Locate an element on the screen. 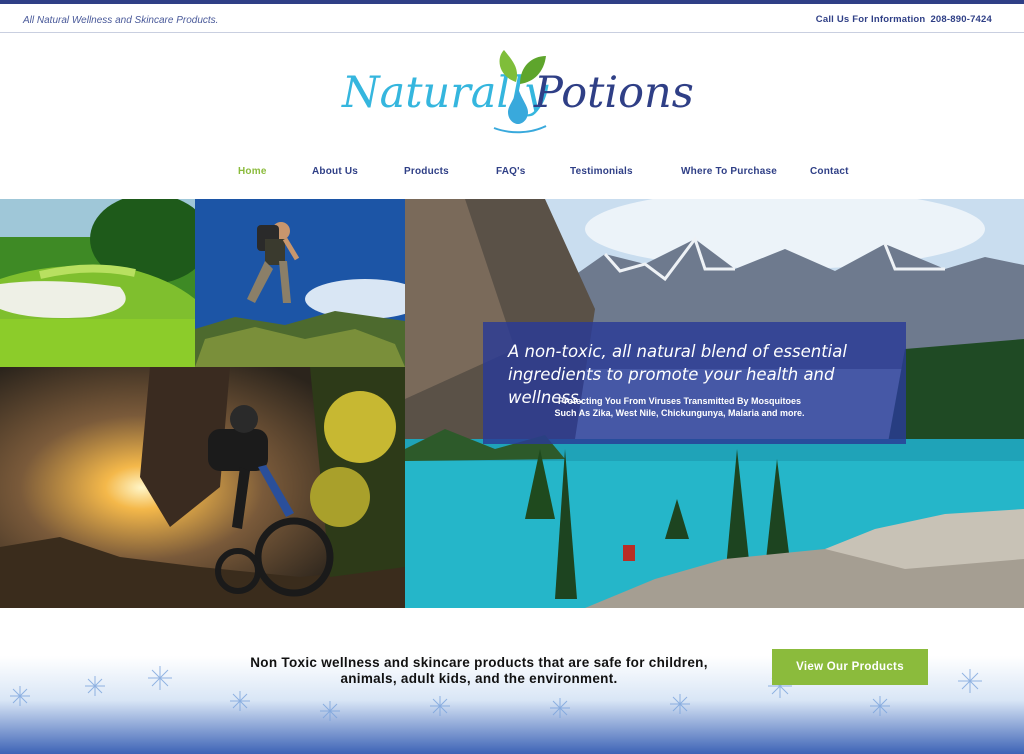 The height and width of the screenshot is (754, 1024). mountain-biker-image is located at coordinates (202, 487).